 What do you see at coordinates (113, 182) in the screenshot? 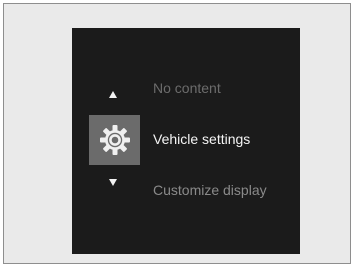
I see `scroll-down-icon` at bounding box center [113, 182].